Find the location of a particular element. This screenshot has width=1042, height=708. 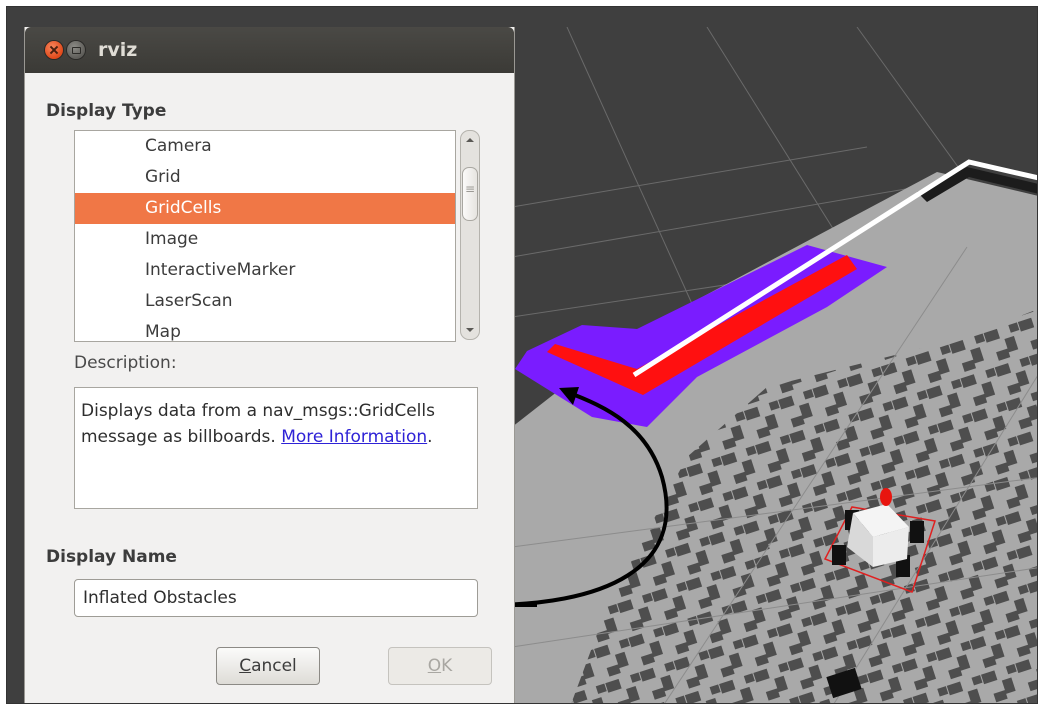

more-information-link: More Information is located at coordinates (354, 437).